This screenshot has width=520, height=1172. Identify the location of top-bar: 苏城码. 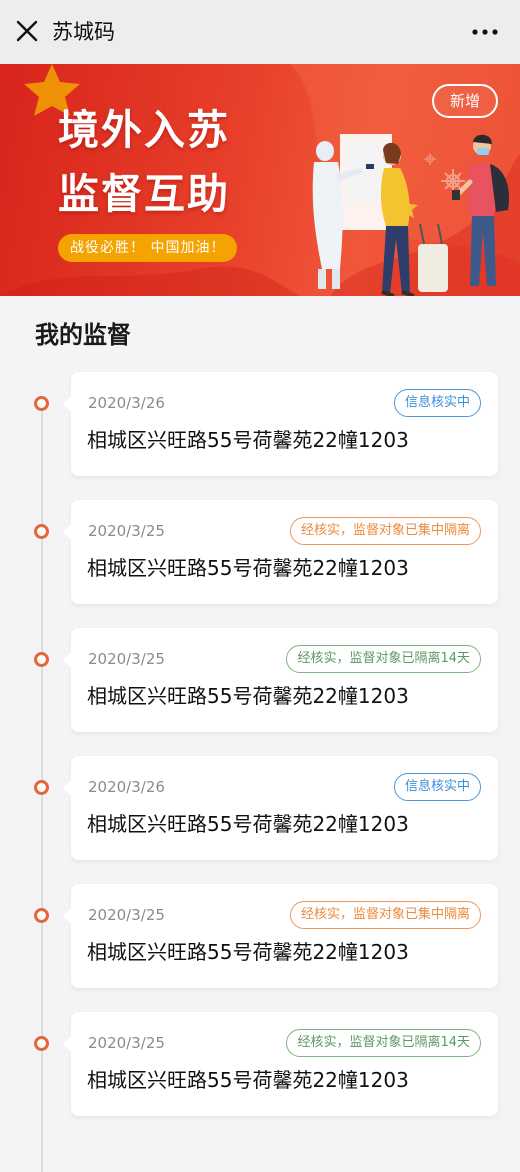
(260, 32).